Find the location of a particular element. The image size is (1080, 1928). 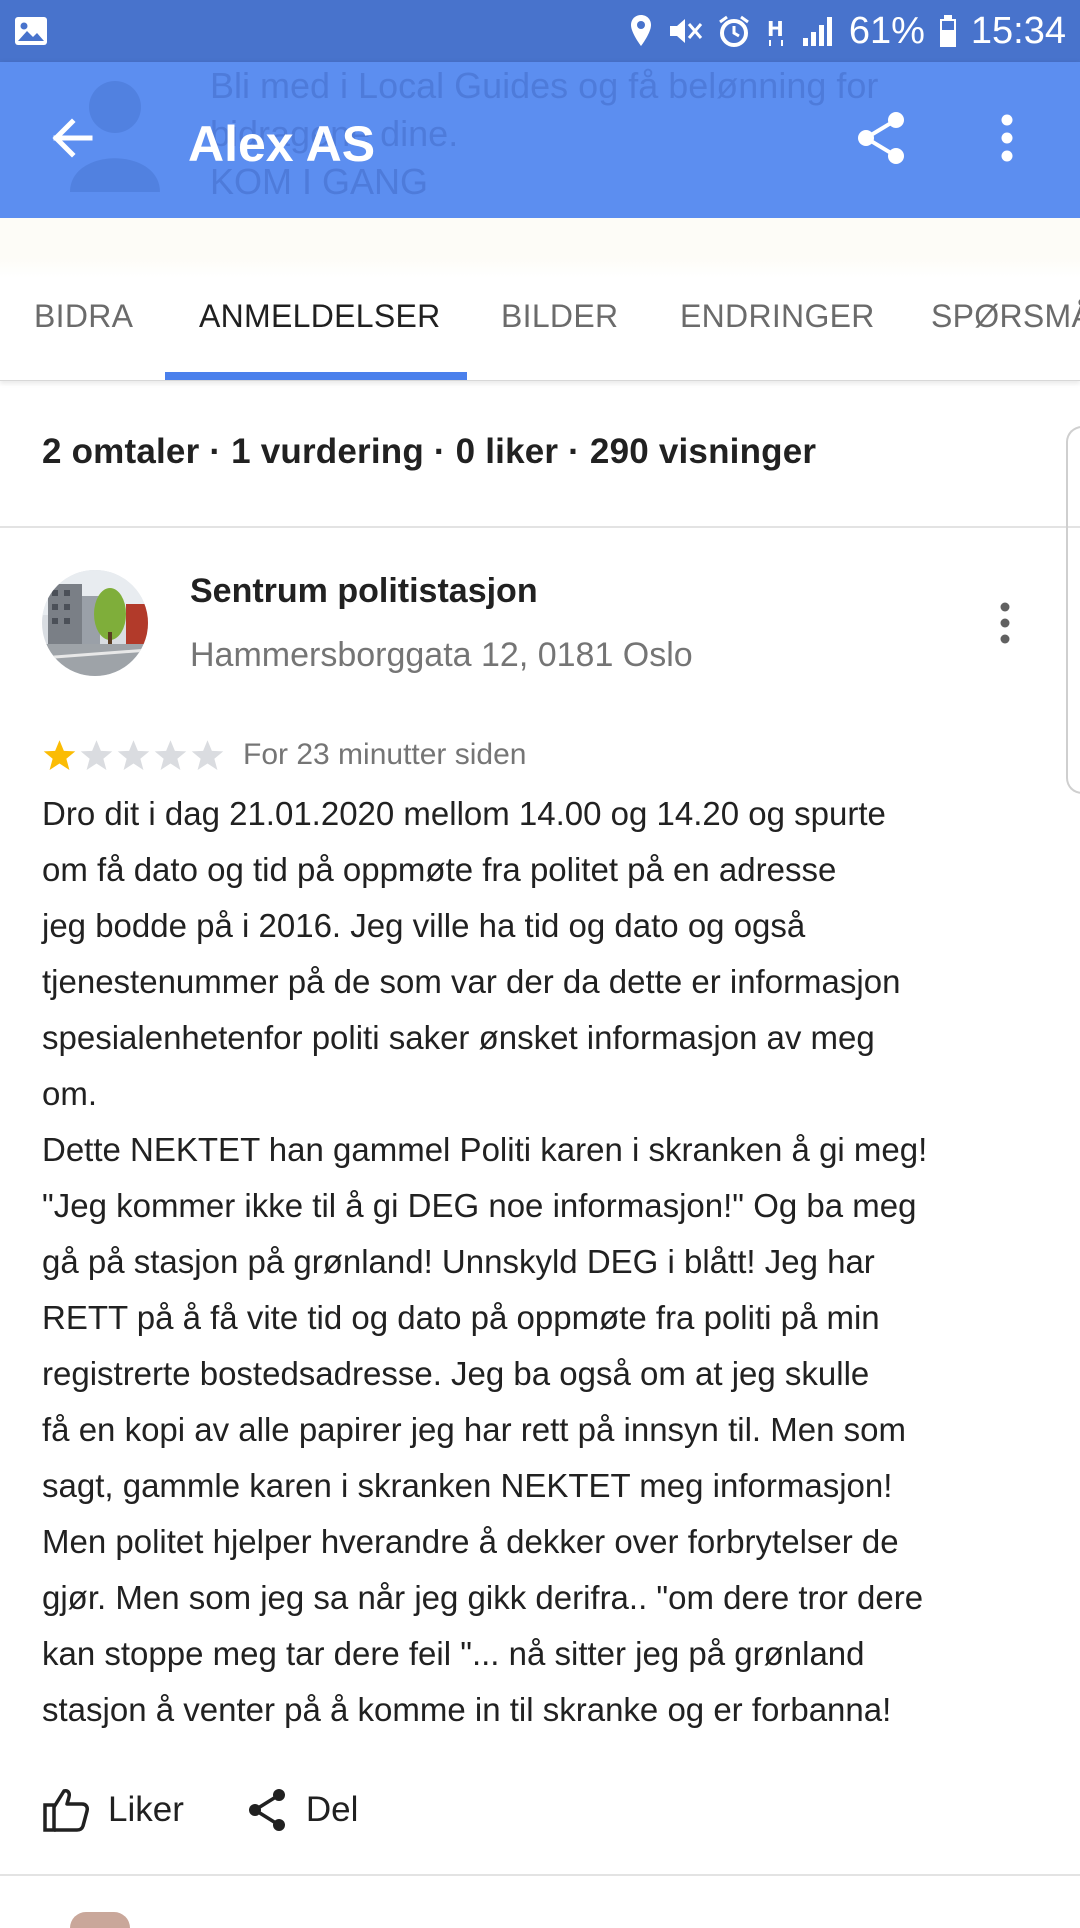

like-button: Liker is located at coordinates (113, 1810).